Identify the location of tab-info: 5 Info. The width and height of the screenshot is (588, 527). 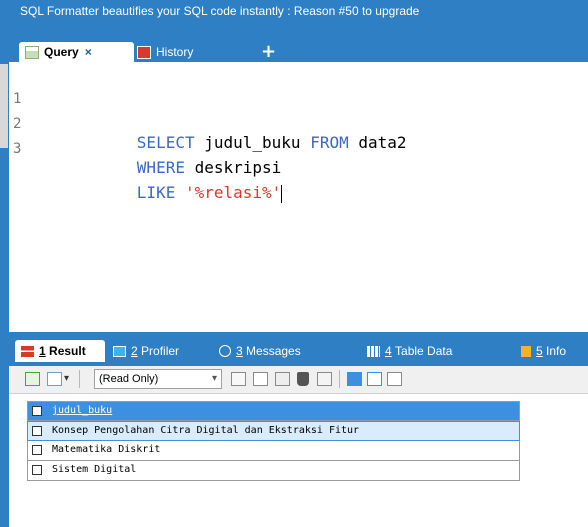
(543, 351).